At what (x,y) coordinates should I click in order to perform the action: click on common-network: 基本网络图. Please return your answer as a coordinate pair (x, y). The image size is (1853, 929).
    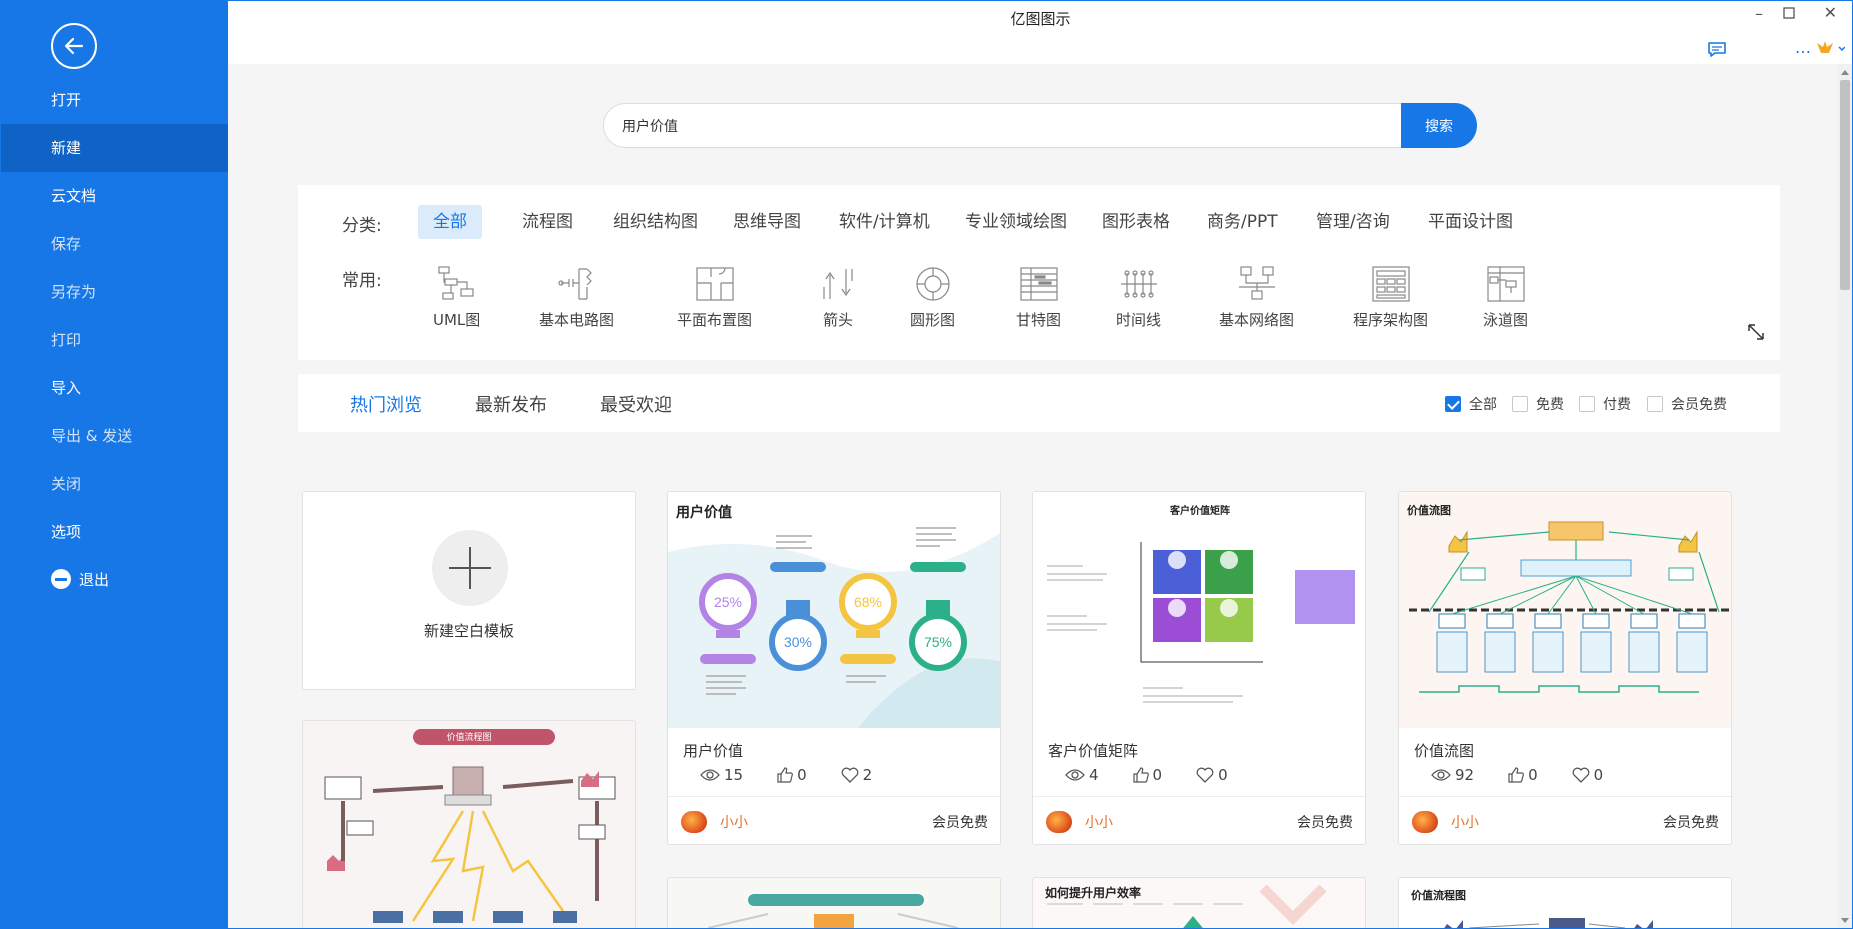
    Looking at the image, I should click on (1256, 297).